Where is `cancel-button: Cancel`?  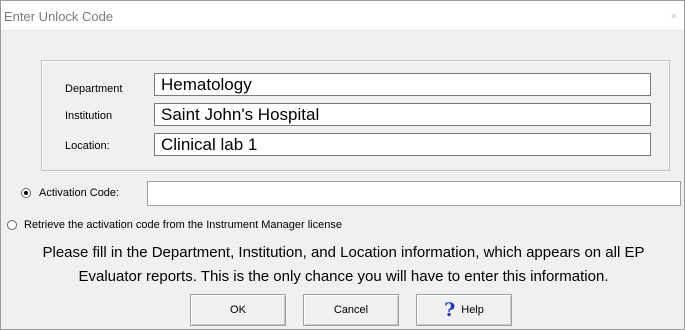
cancel-button: Cancel is located at coordinates (351, 310).